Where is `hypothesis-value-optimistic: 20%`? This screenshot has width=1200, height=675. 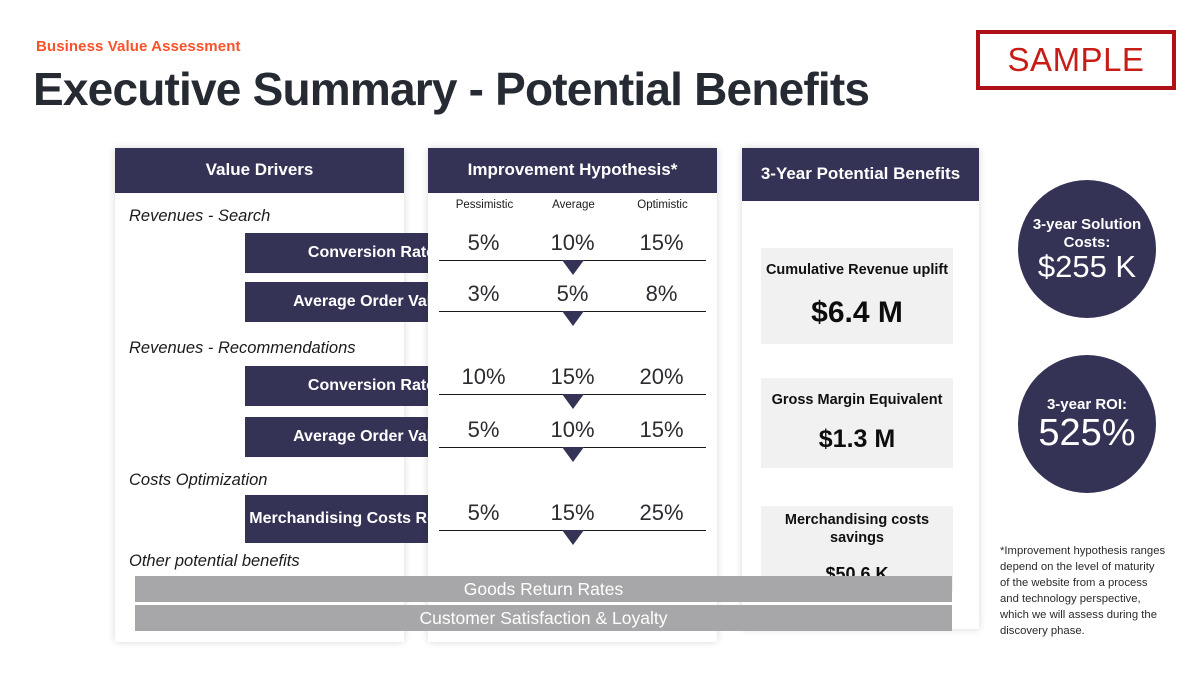
hypothesis-value-optimistic: 20% is located at coordinates (661, 376).